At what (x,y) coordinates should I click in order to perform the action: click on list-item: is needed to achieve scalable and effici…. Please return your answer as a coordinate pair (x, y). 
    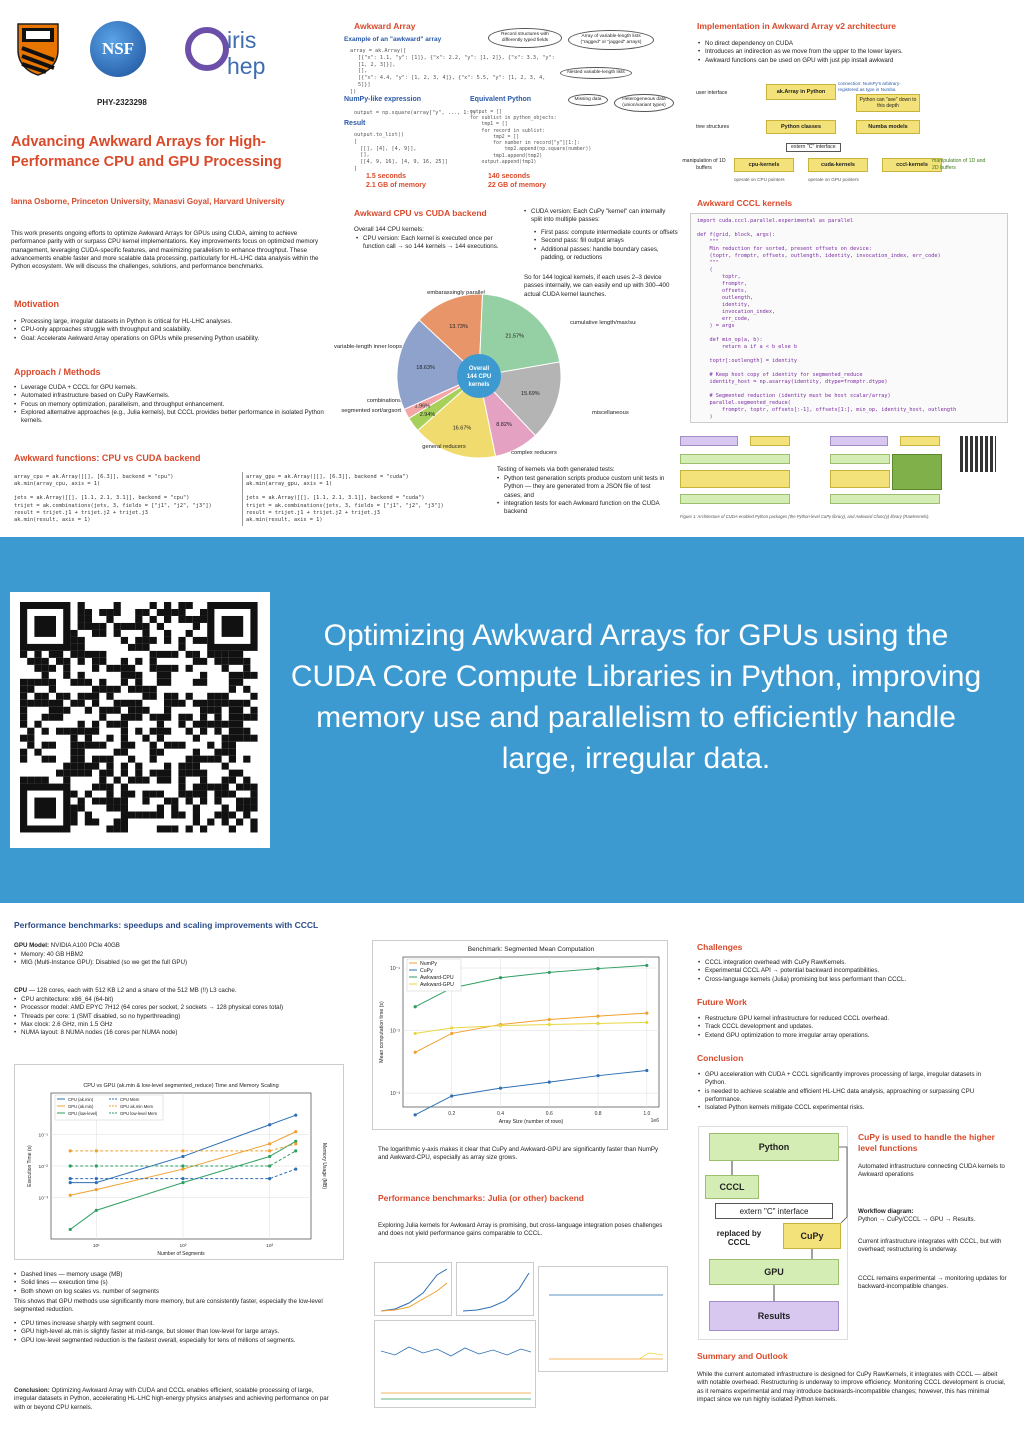
    Looking at the image, I should click on (843, 1096).